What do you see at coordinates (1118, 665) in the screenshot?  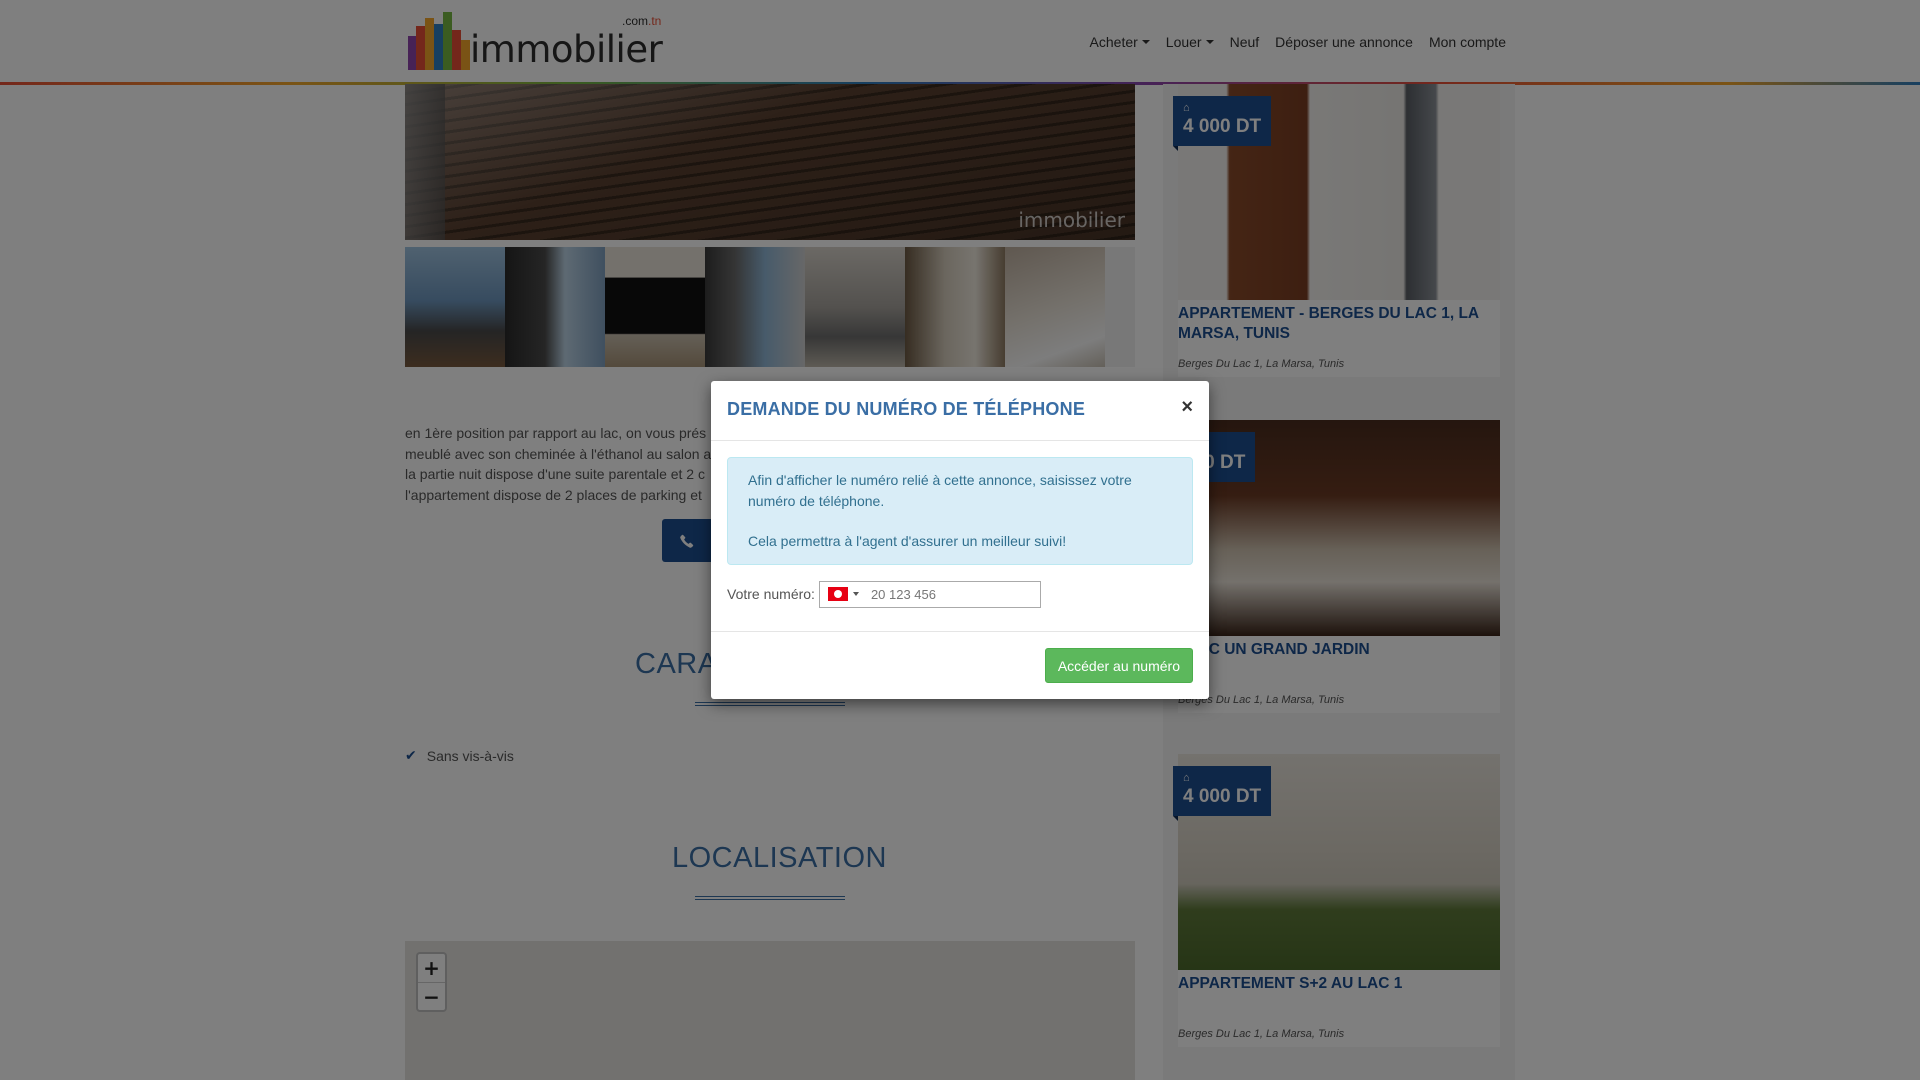 I see `access-number-button: Accéder au numéro` at bounding box center [1118, 665].